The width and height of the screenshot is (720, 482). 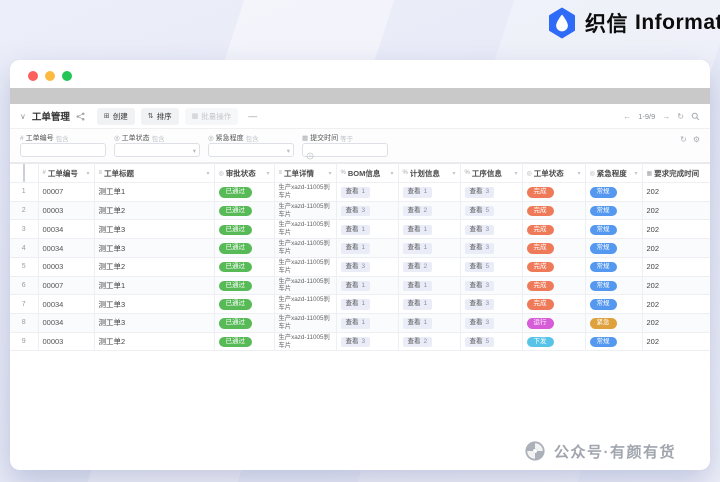 I want to click on window-zoom-button, so click(x=67, y=76).